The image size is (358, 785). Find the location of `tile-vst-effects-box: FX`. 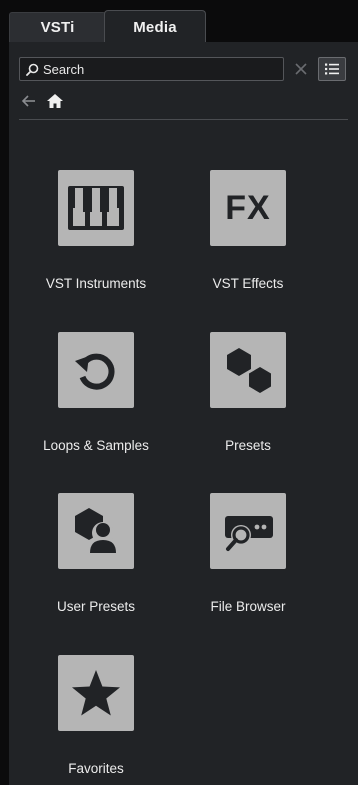

tile-vst-effects-box: FX is located at coordinates (248, 208).